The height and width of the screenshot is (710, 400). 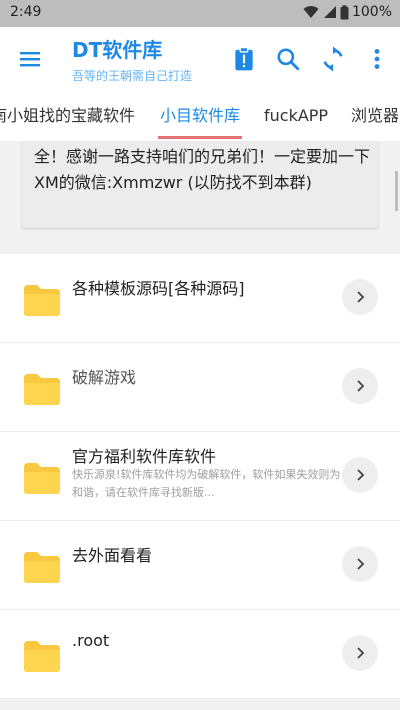 What do you see at coordinates (375, 117) in the screenshot?
I see `tab-browser: 浏览器` at bounding box center [375, 117].